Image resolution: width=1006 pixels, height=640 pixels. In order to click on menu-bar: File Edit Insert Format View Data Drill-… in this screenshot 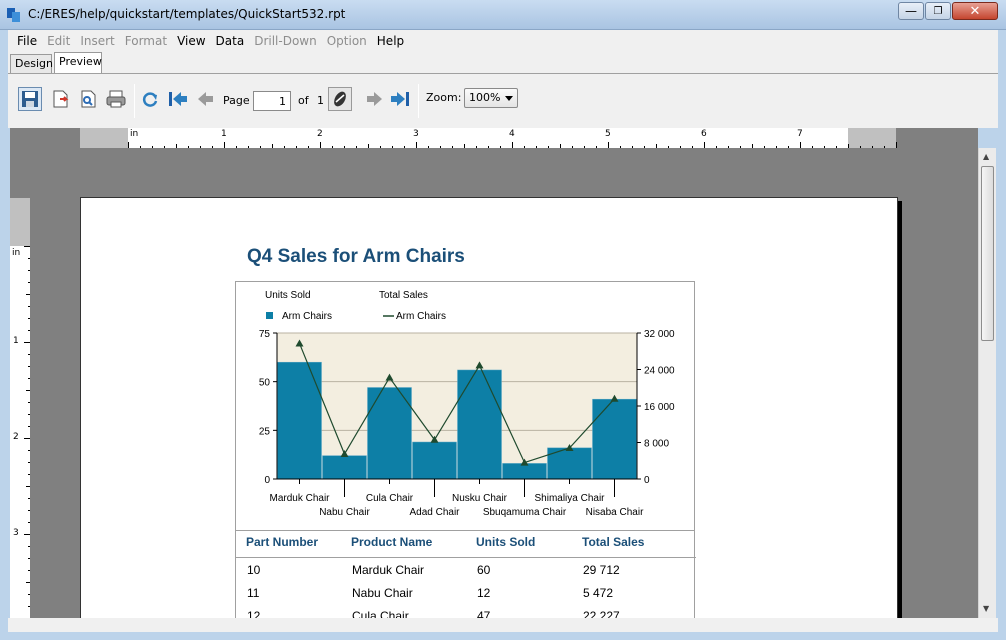, I will do `click(503, 40)`.